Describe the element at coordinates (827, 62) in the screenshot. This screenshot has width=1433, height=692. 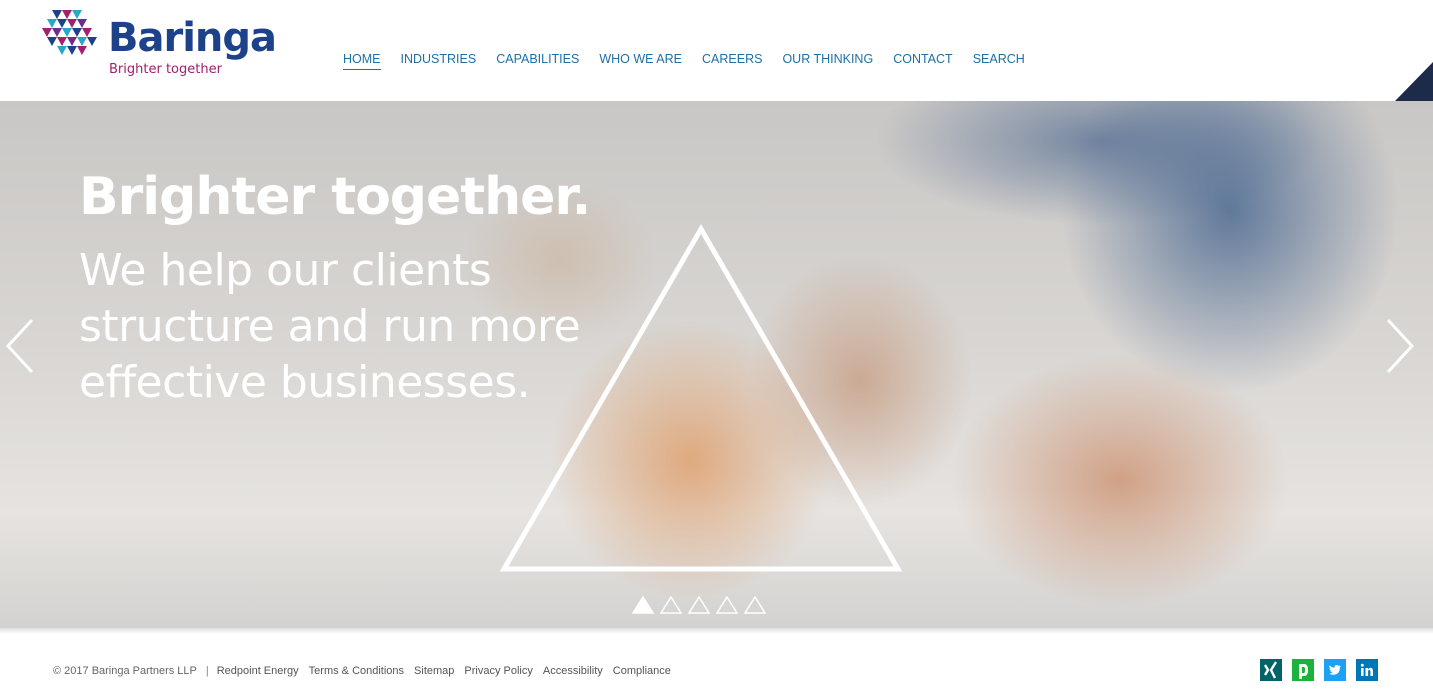
I see `nav-item-our-thinking: OUR THINKING` at that location.